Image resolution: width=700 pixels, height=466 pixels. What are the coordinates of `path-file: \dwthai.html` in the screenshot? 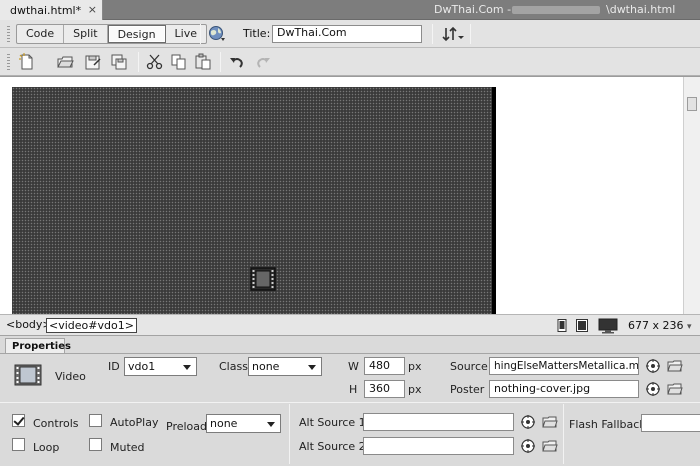 It's located at (641, 9).